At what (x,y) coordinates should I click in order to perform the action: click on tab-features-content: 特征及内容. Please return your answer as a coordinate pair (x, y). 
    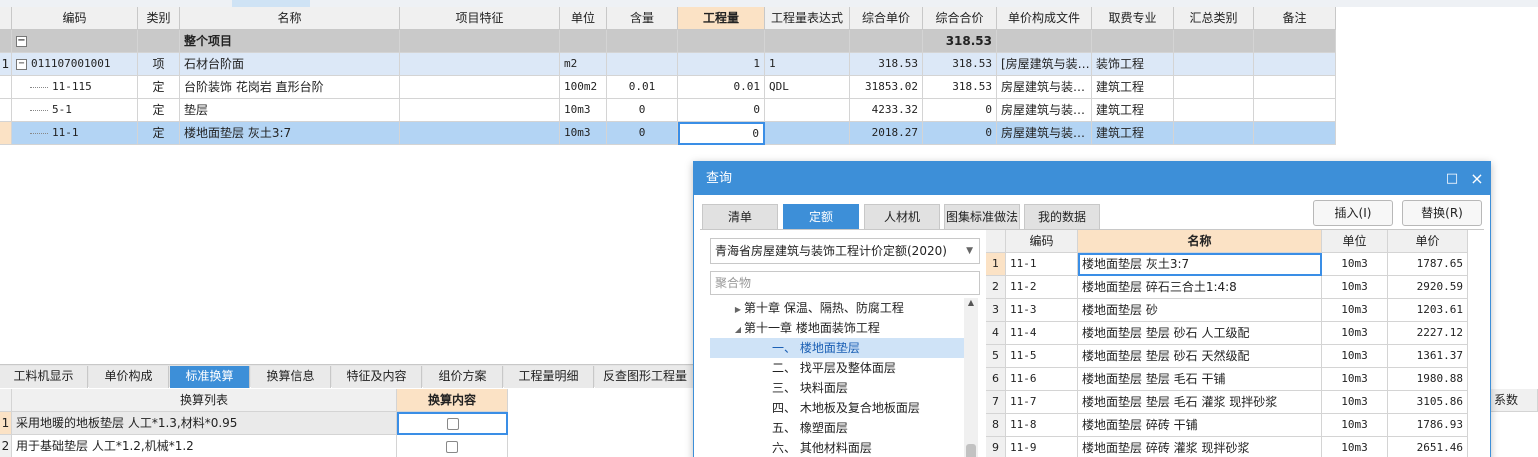
    Looking at the image, I should click on (377, 377).